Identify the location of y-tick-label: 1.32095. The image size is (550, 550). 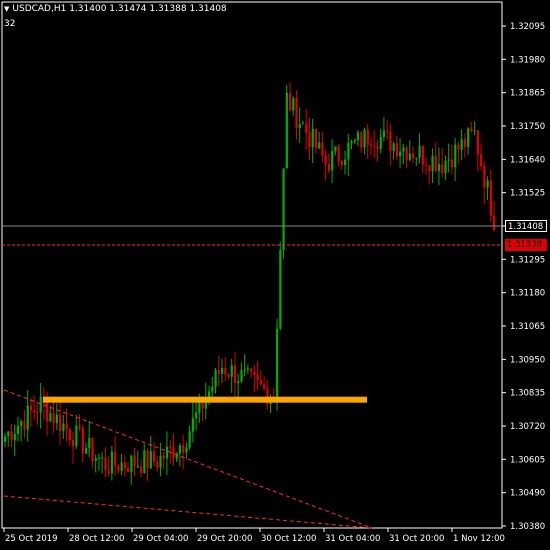
(527, 27).